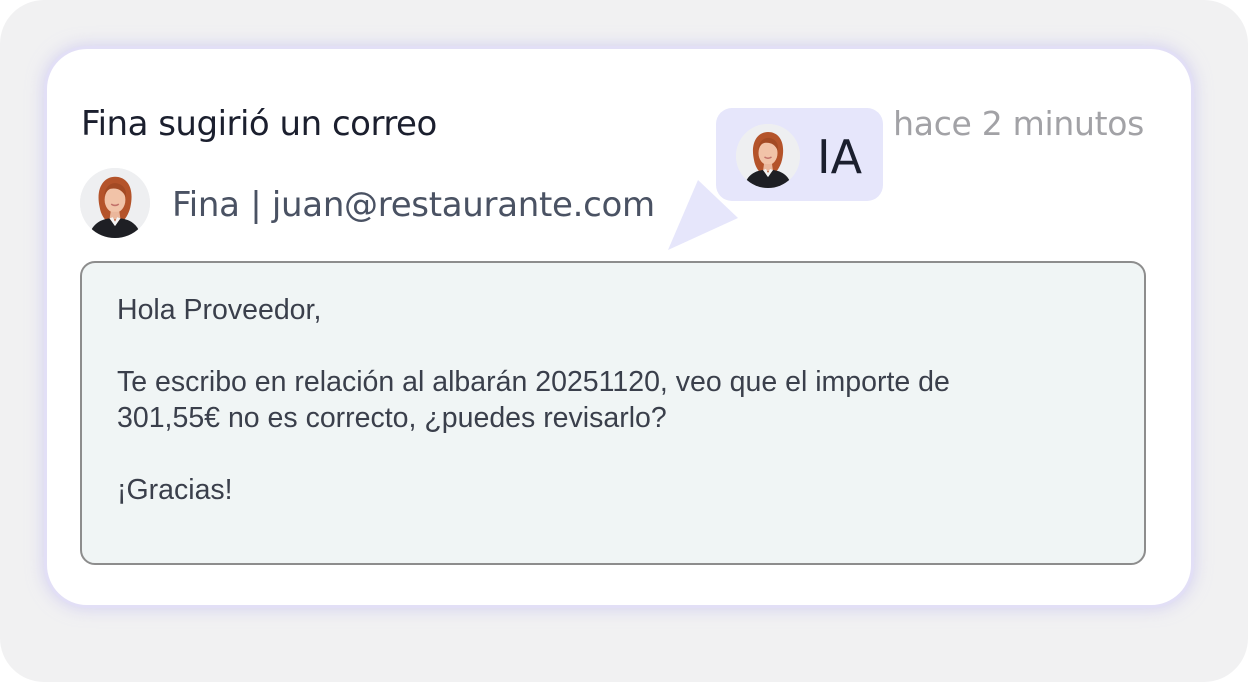 Image resolution: width=1248 pixels, height=682 pixels. Describe the element at coordinates (259, 124) in the screenshot. I see `card-title: Fina sugirió un correo` at that location.